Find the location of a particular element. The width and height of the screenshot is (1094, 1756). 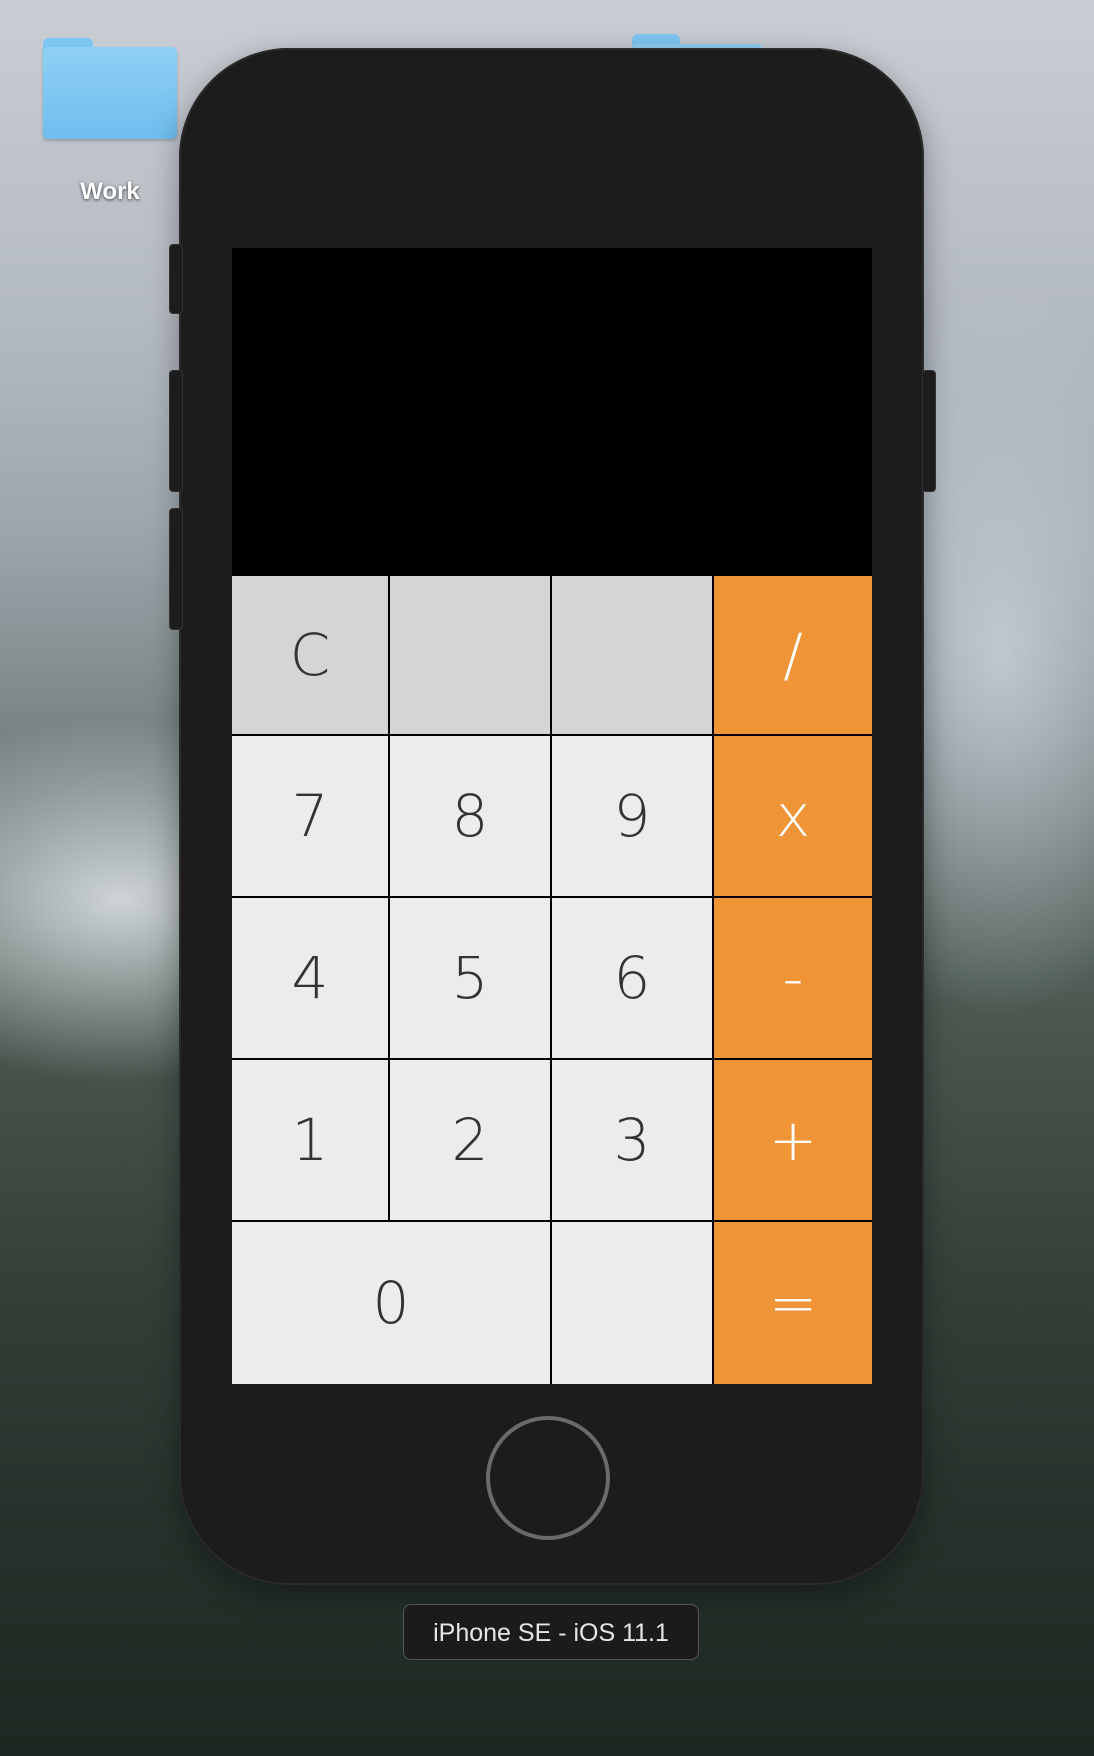

add-button: + is located at coordinates (793, 1141).